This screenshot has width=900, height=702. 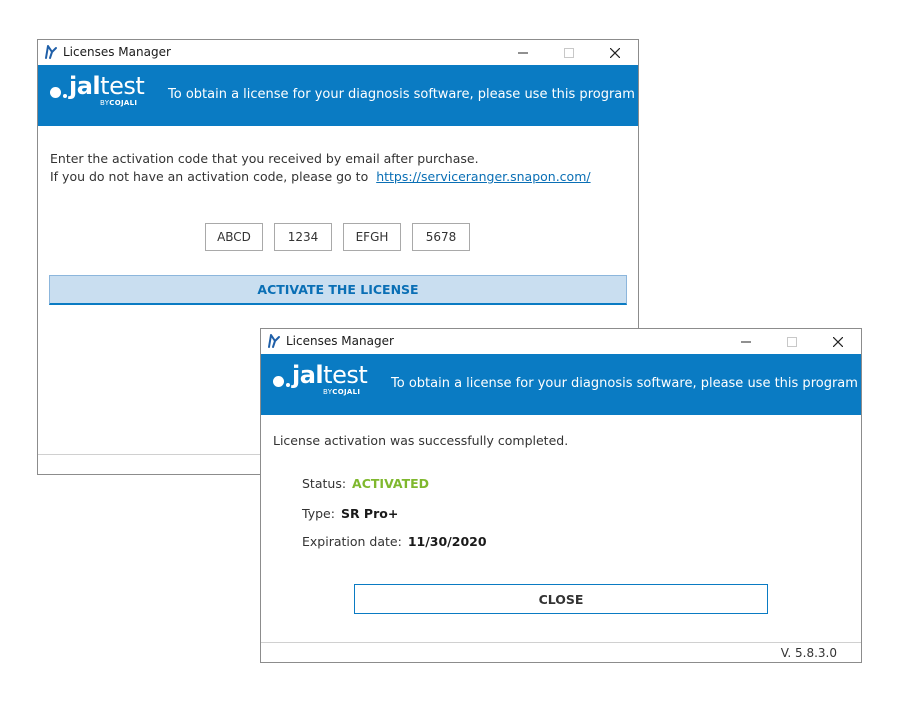 I want to click on status-row: Status: ACTIVATED, so click(x=365, y=483).